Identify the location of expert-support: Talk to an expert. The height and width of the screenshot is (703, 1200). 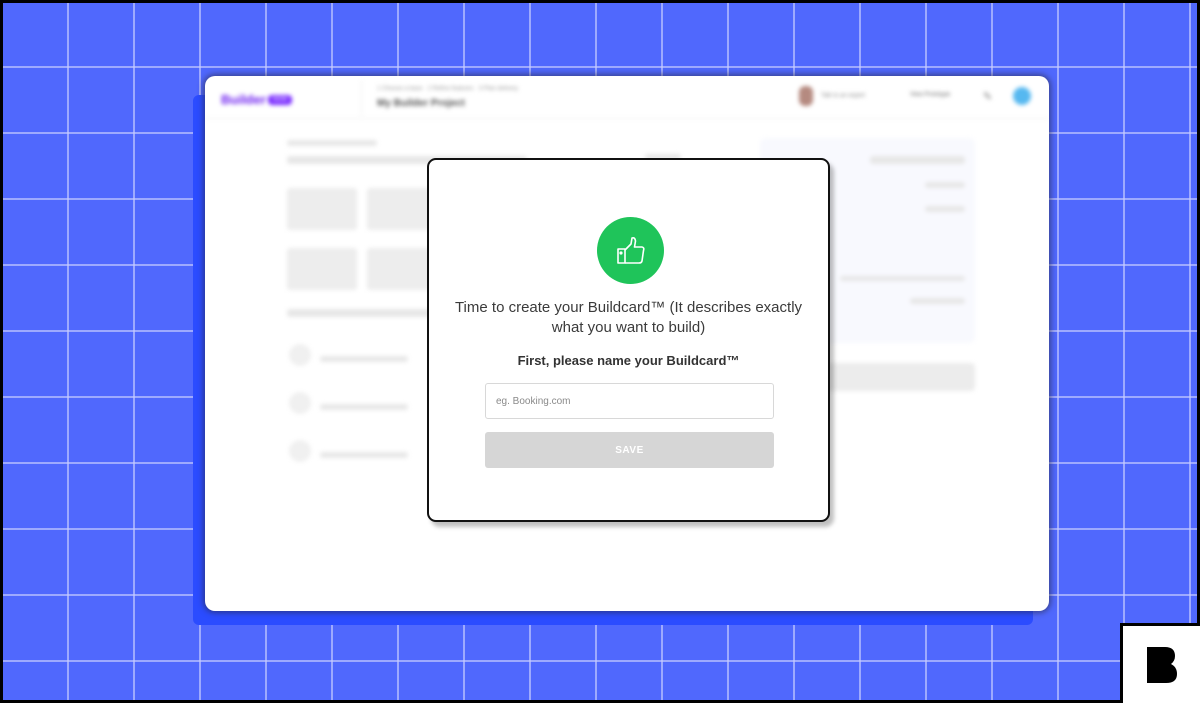
(832, 96).